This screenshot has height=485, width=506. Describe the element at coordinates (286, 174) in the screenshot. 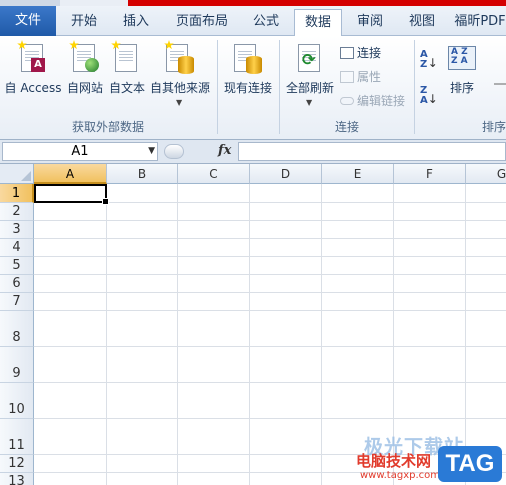

I see `column-header: D` at that location.